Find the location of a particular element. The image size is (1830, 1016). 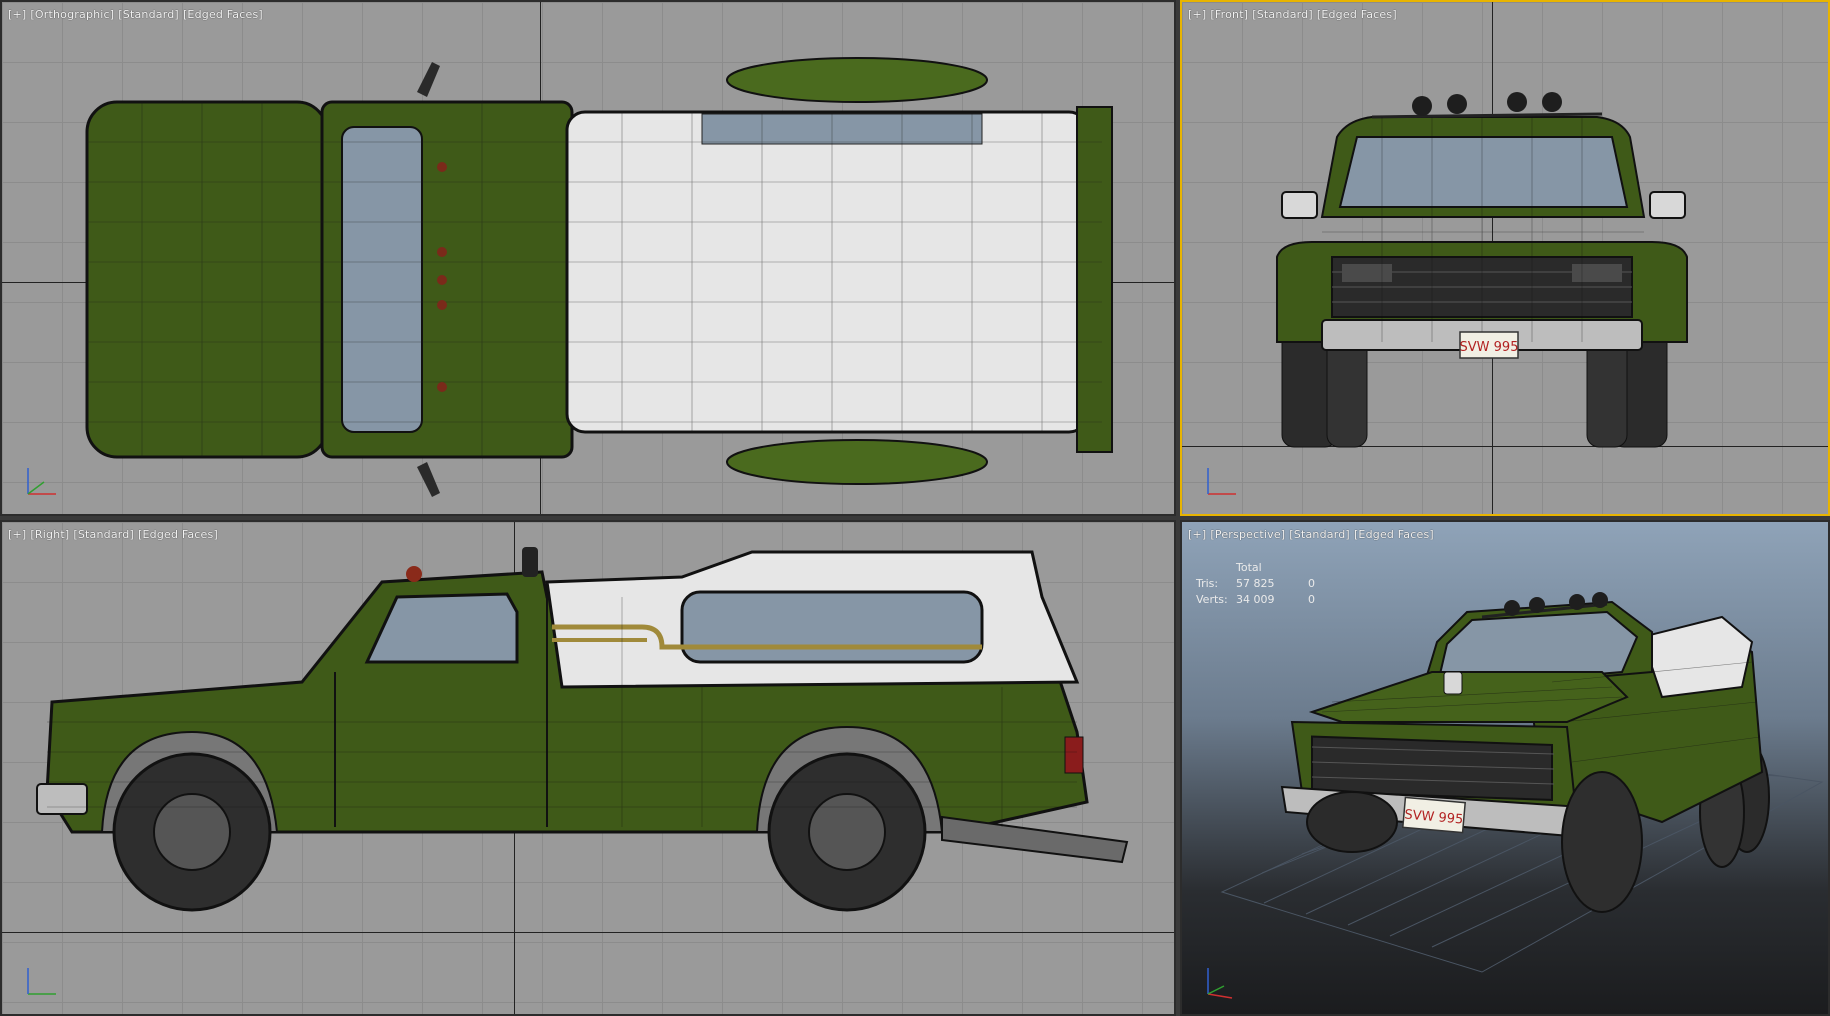

viewport-label-right: [+] [Right] [Standard] [Edged Faces] is located at coordinates (115, 534).